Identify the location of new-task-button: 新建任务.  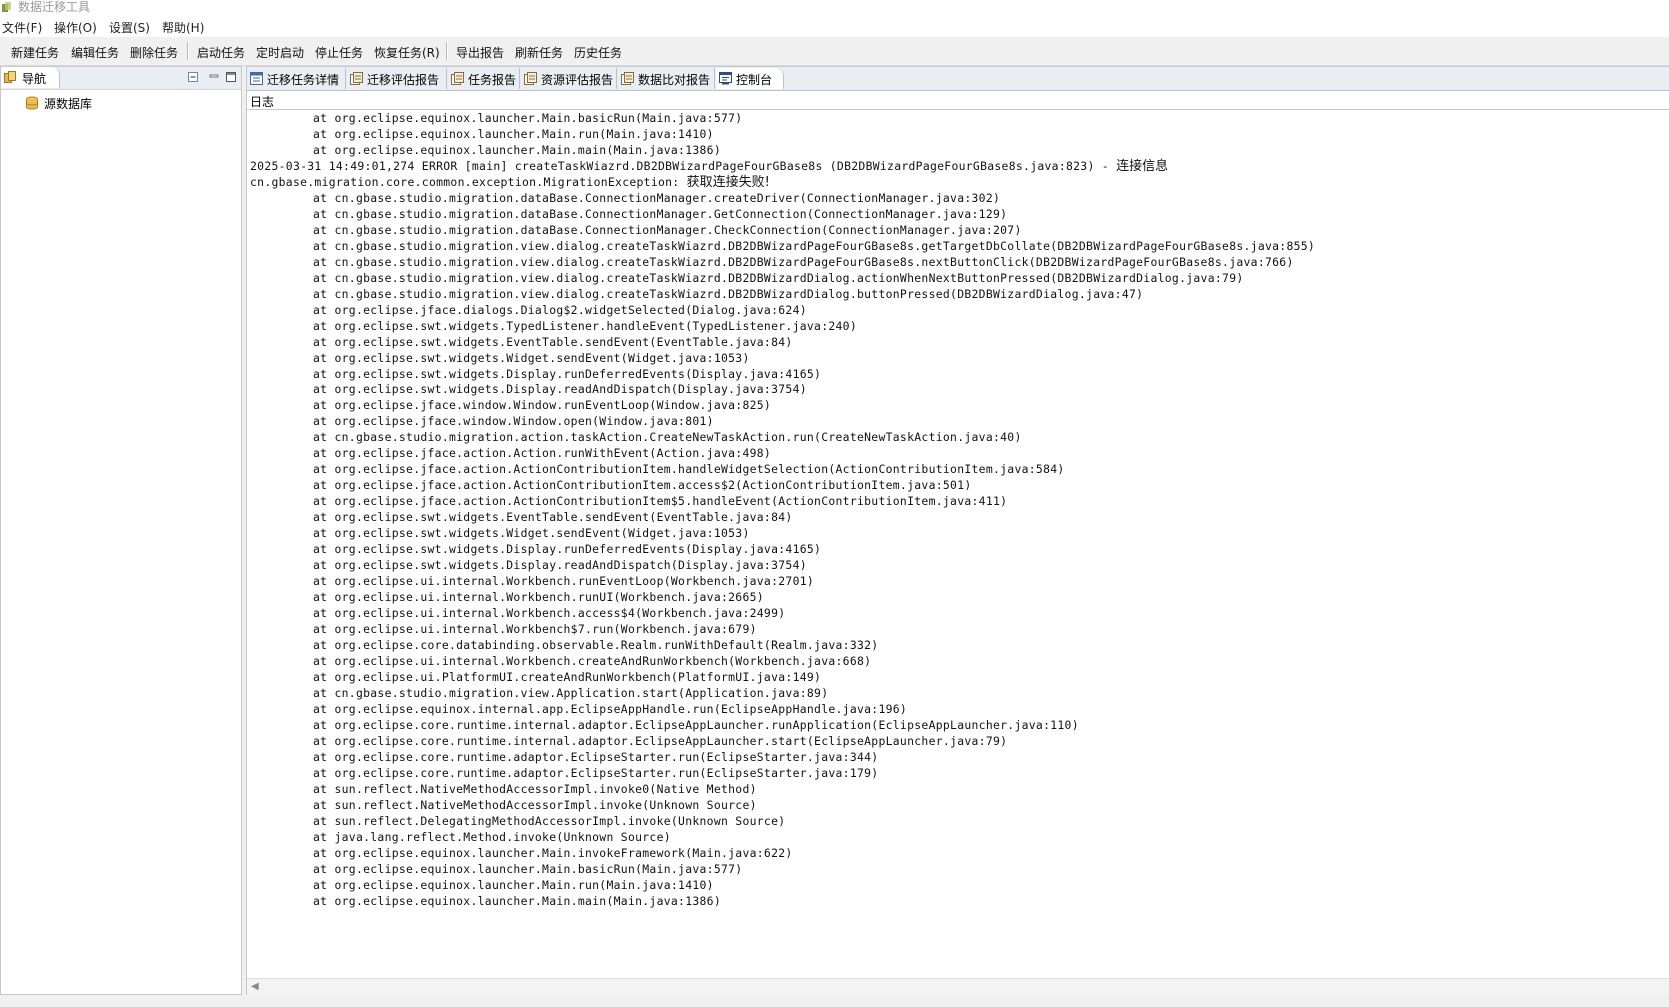
(35, 52).